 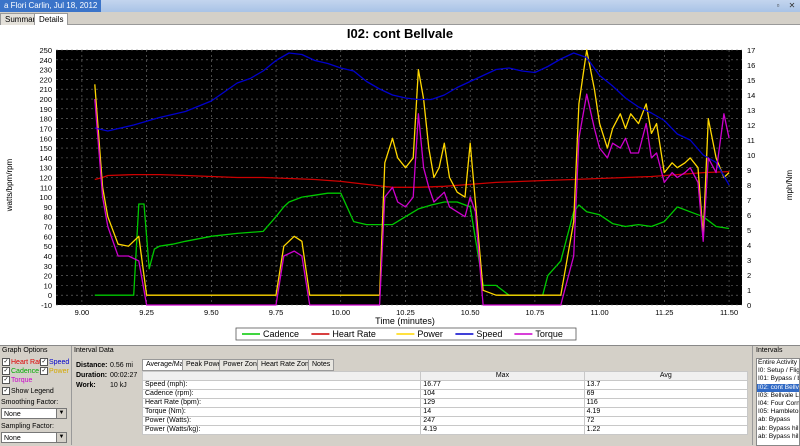 What do you see at coordinates (34, 413) in the screenshot?
I see `smoothing-select: None ▼` at bounding box center [34, 413].